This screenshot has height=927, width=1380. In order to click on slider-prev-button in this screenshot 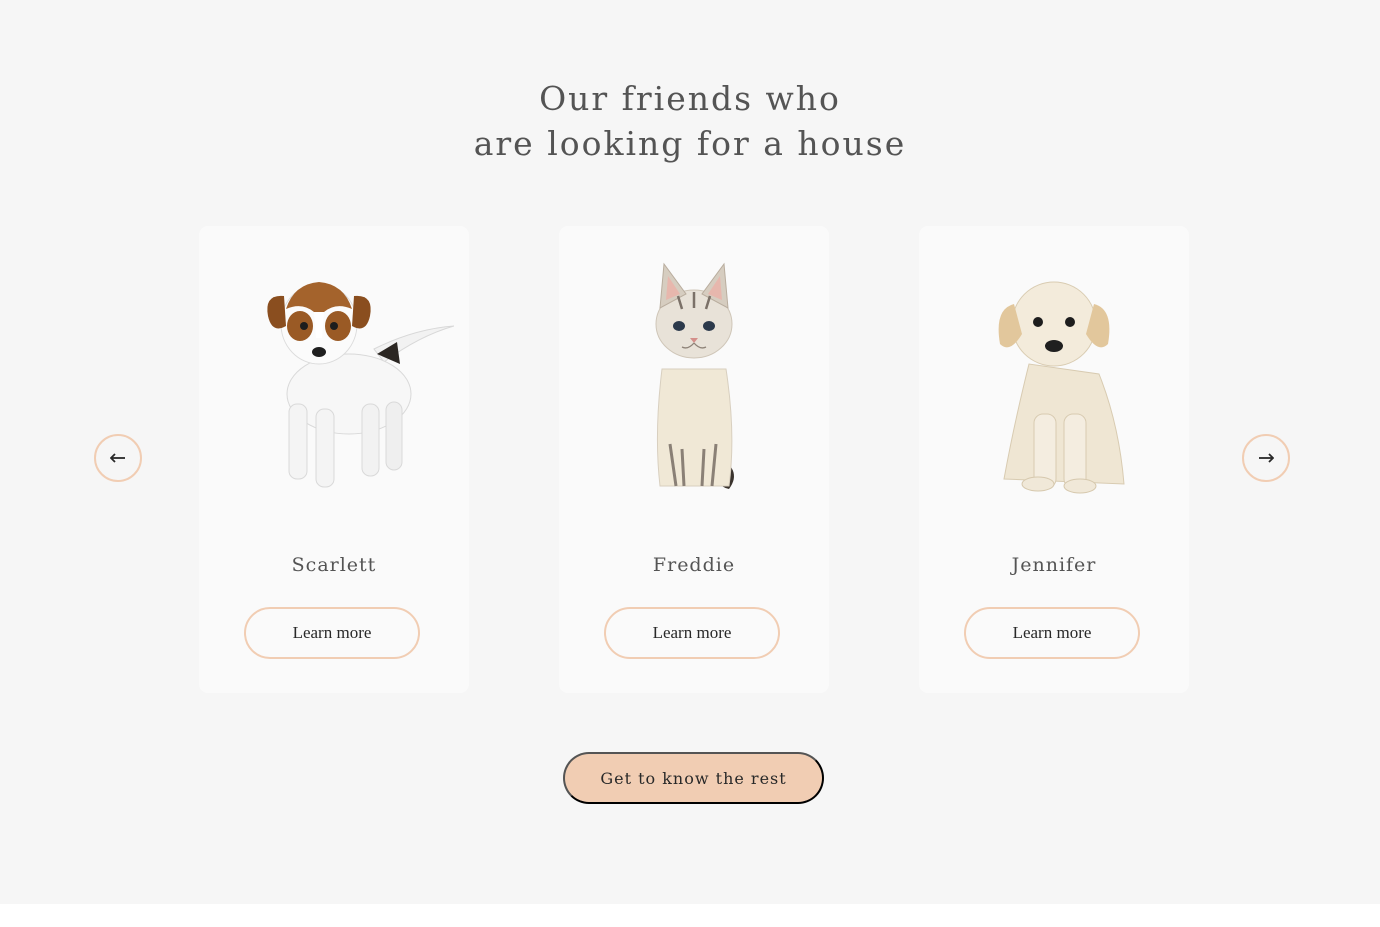, I will do `click(118, 458)`.